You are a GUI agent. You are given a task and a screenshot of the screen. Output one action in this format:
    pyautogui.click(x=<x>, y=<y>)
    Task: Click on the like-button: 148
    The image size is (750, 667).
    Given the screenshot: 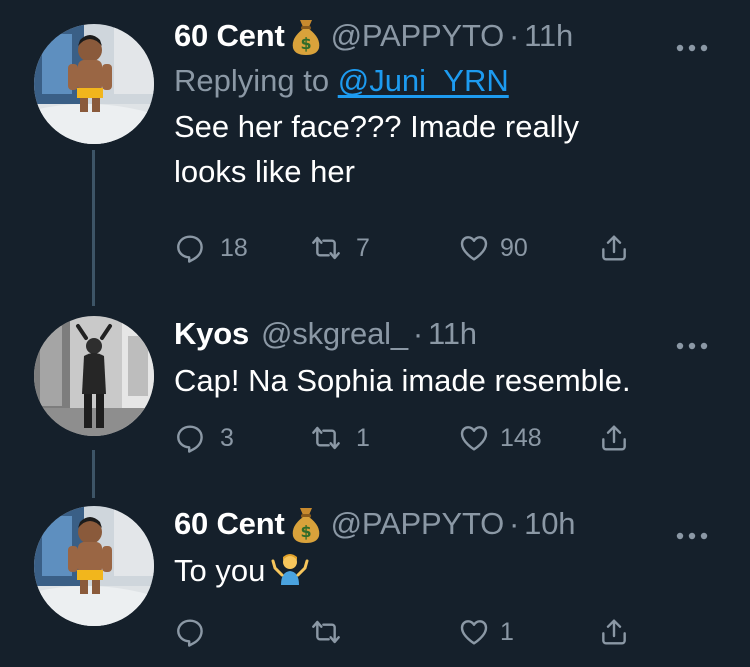 What is the action you would take?
    pyautogui.click(x=500, y=438)
    